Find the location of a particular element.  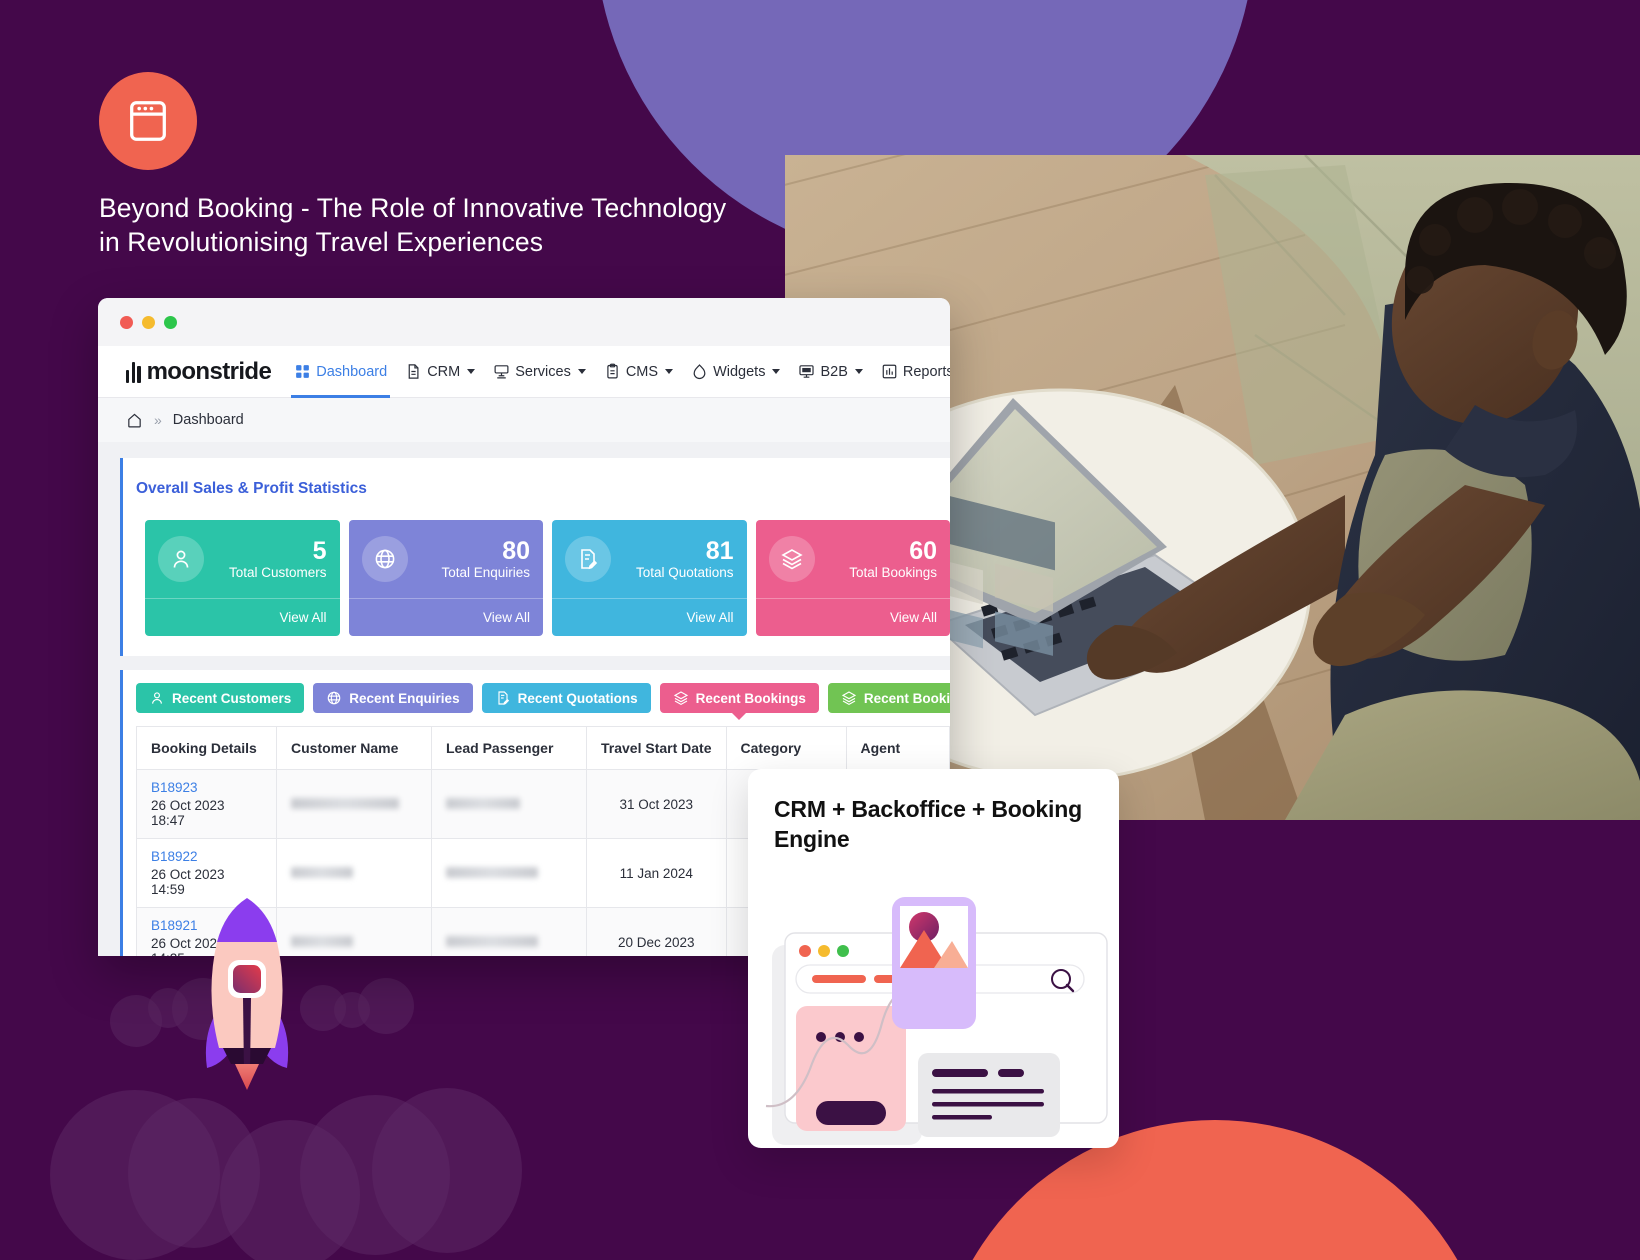

stat-label: Total Bookings is located at coordinates (893, 573).